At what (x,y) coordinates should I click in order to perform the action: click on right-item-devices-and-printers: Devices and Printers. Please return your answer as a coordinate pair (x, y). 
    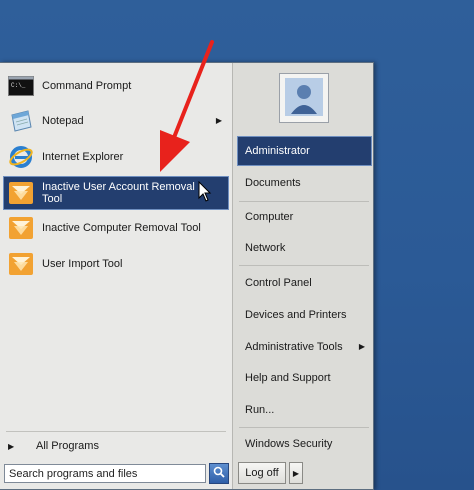
    Looking at the image, I should click on (304, 315).